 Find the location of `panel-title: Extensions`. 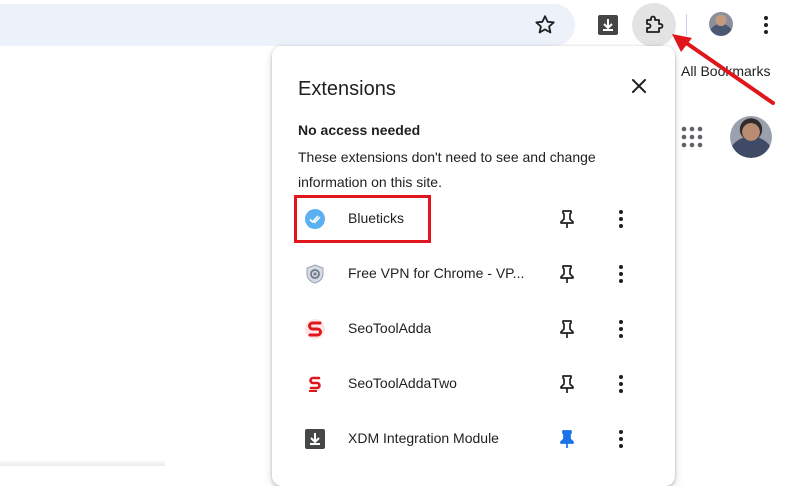

panel-title: Extensions is located at coordinates (347, 89).